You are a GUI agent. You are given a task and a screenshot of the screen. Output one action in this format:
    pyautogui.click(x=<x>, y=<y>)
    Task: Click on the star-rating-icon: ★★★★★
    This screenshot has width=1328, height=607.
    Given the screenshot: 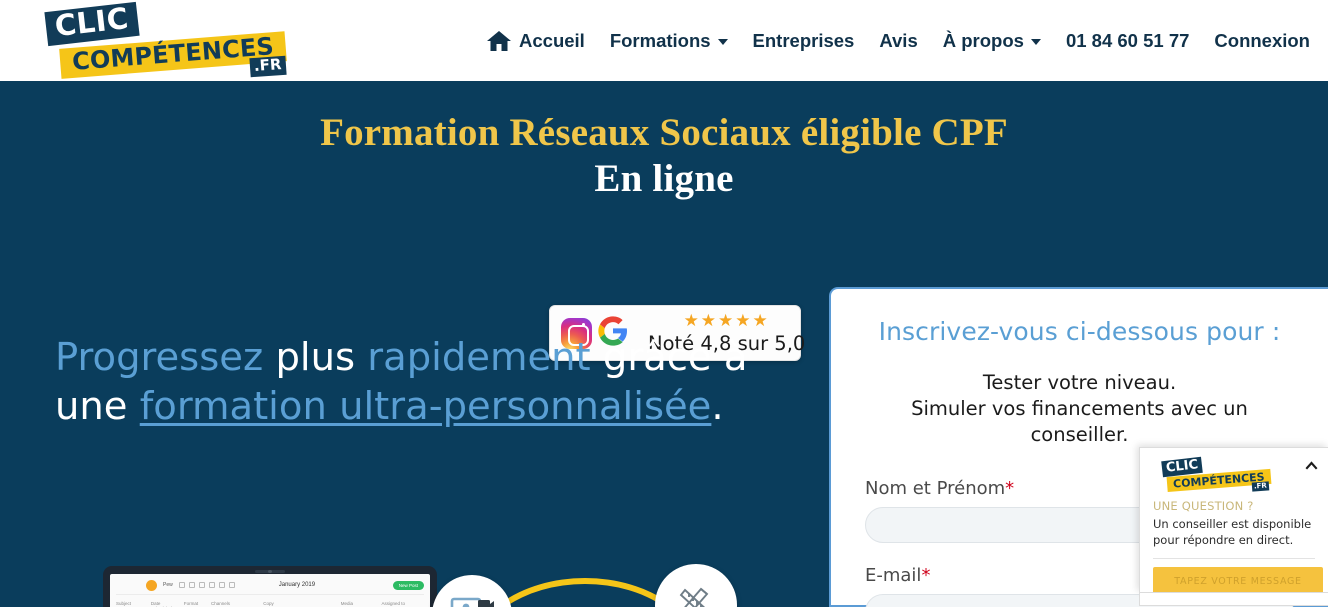 What is the action you would take?
    pyautogui.click(x=726, y=320)
    